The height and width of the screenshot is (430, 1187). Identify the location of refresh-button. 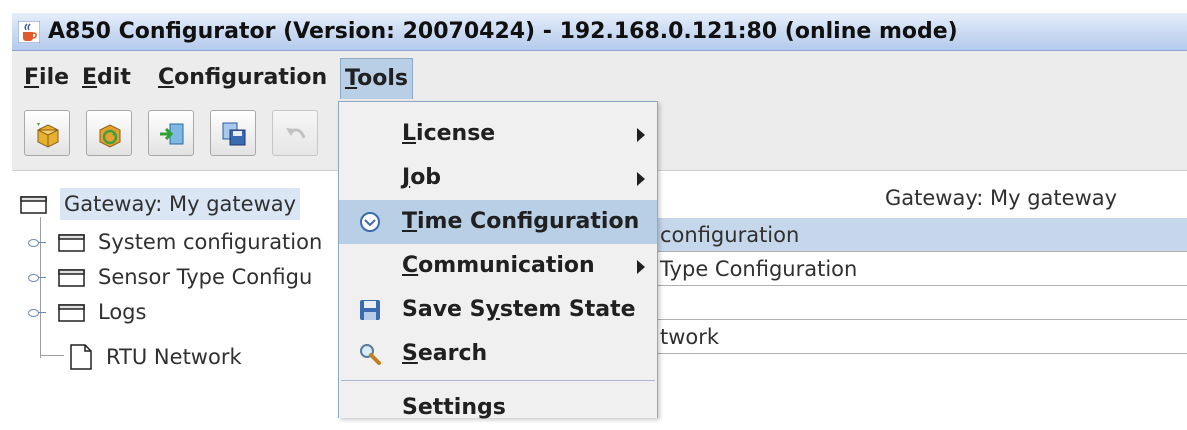
(109, 133).